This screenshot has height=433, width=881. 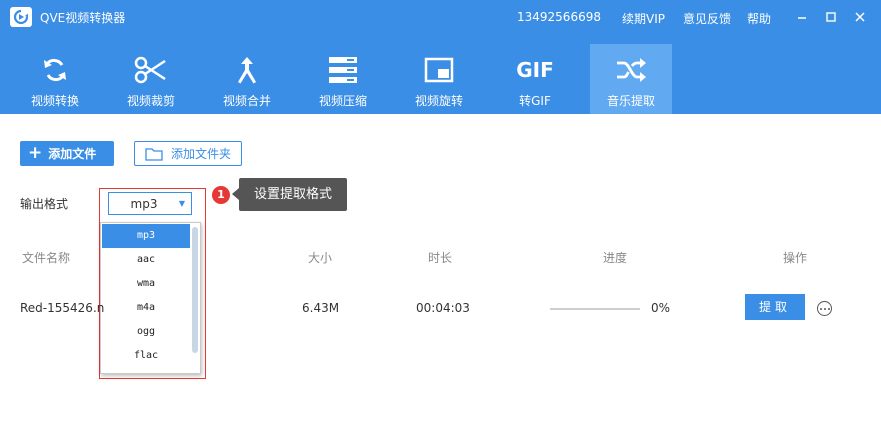 What do you see at coordinates (72, 154) in the screenshot?
I see `add-file-label: 添加文件` at bounding box center [72, 154].